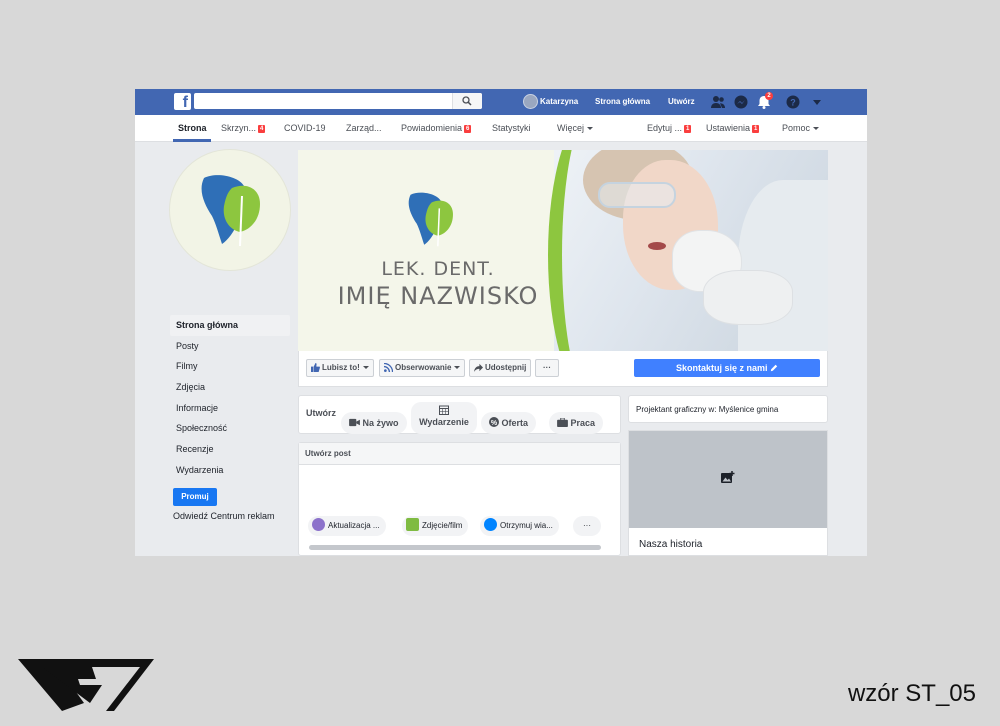 Image resolution: width=1000 pixels, height=726 pixels. What do you see at coordinates (388, 367) in the screenshot?
I see `rss-icon` at bounding box center [388, 367].